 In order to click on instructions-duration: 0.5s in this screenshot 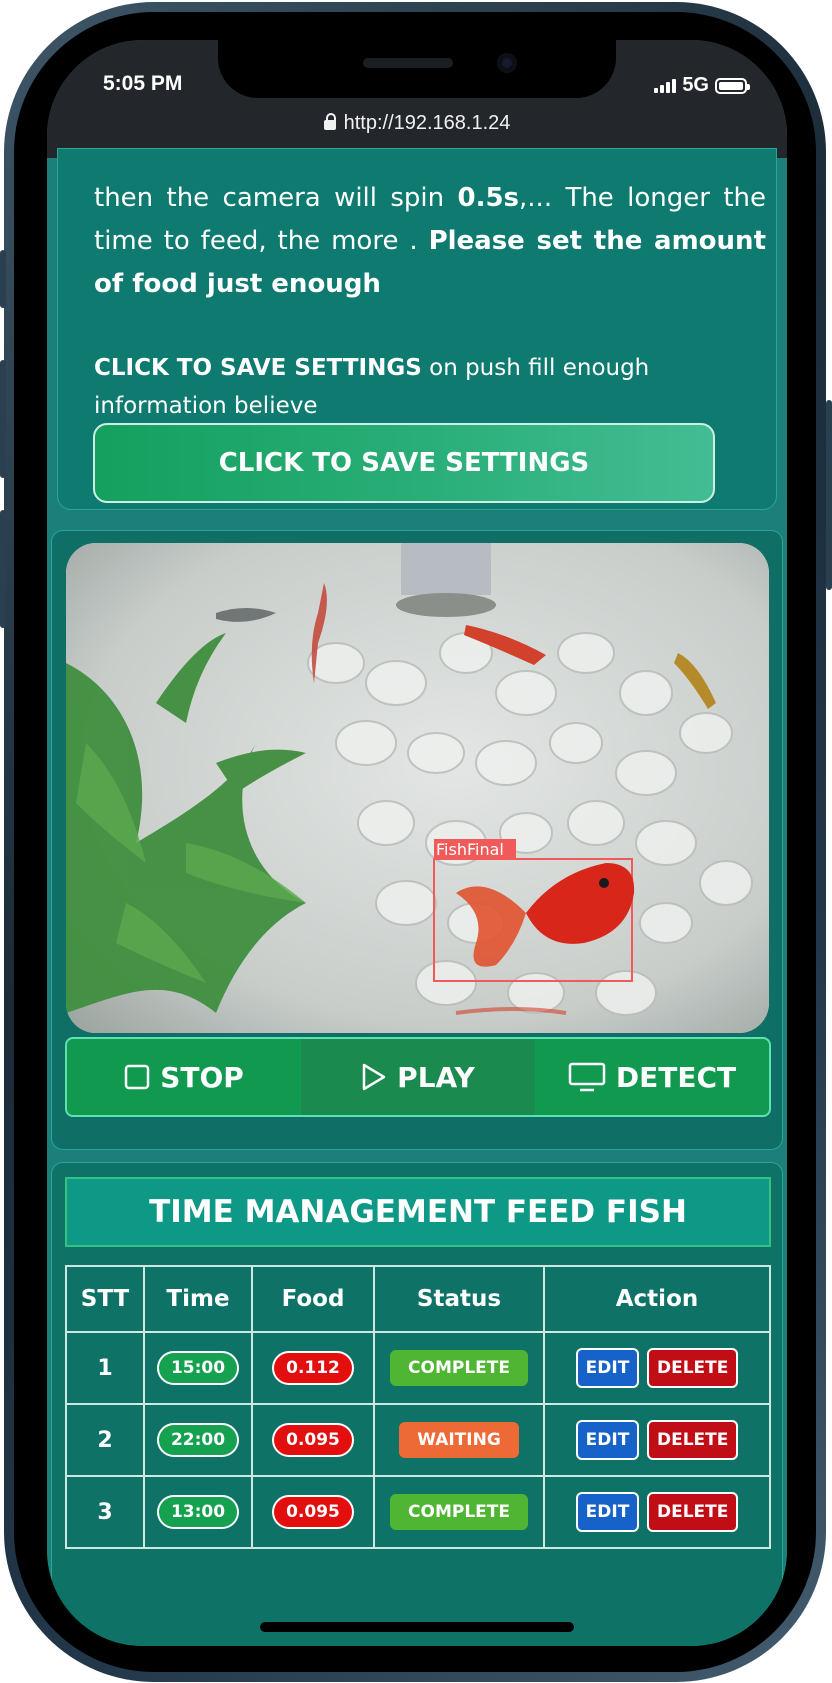, I will do `click(488, 198)`.